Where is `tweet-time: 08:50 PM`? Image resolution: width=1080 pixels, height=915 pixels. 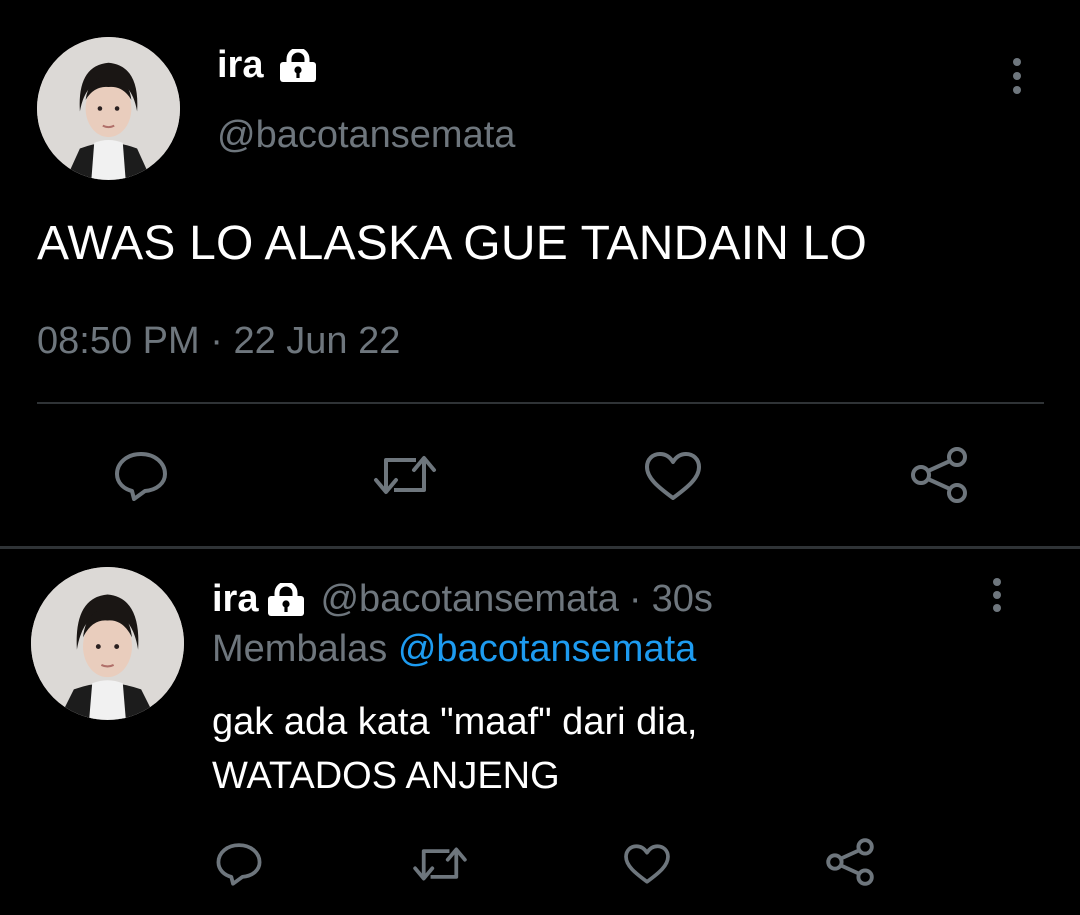
tweet-time: 08:50 PM is located at coordinates (118, 341).